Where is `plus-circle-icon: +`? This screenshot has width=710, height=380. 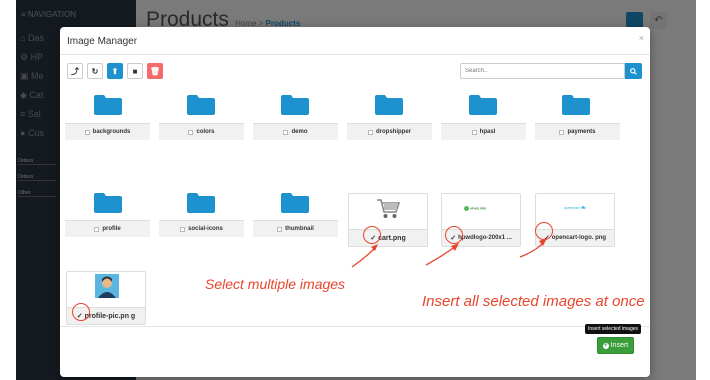
plus-circle-icon: + is located at coordinates (605, 345).